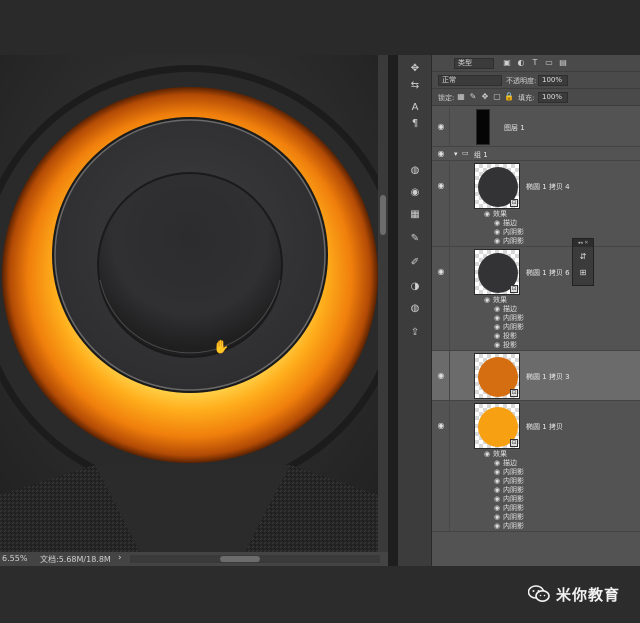  Describe the element at coordinates (510, 309) in the screenshot. I see `effect-label: 描边` at that location.